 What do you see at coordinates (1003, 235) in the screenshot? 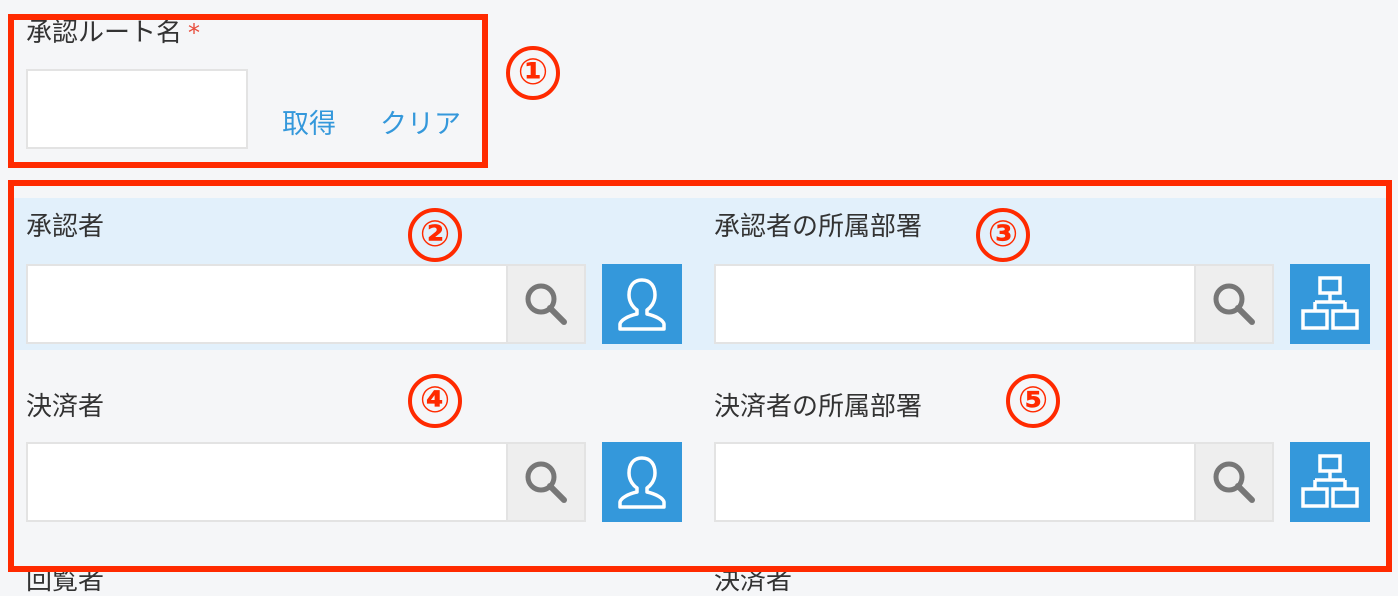
I see `annotation-marker-3: ③` at bounding box center [1003, 235].